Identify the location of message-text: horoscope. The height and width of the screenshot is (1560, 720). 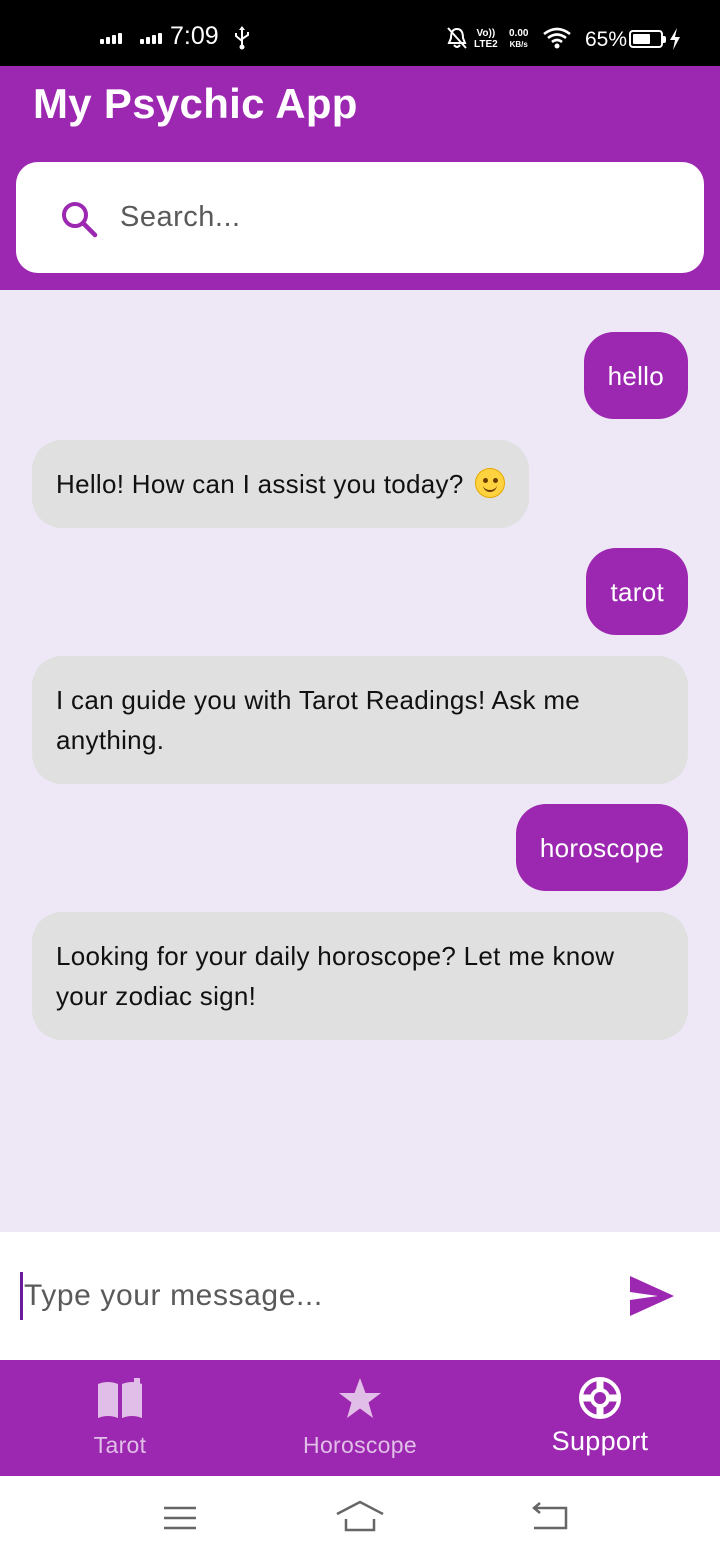
(601, 848).